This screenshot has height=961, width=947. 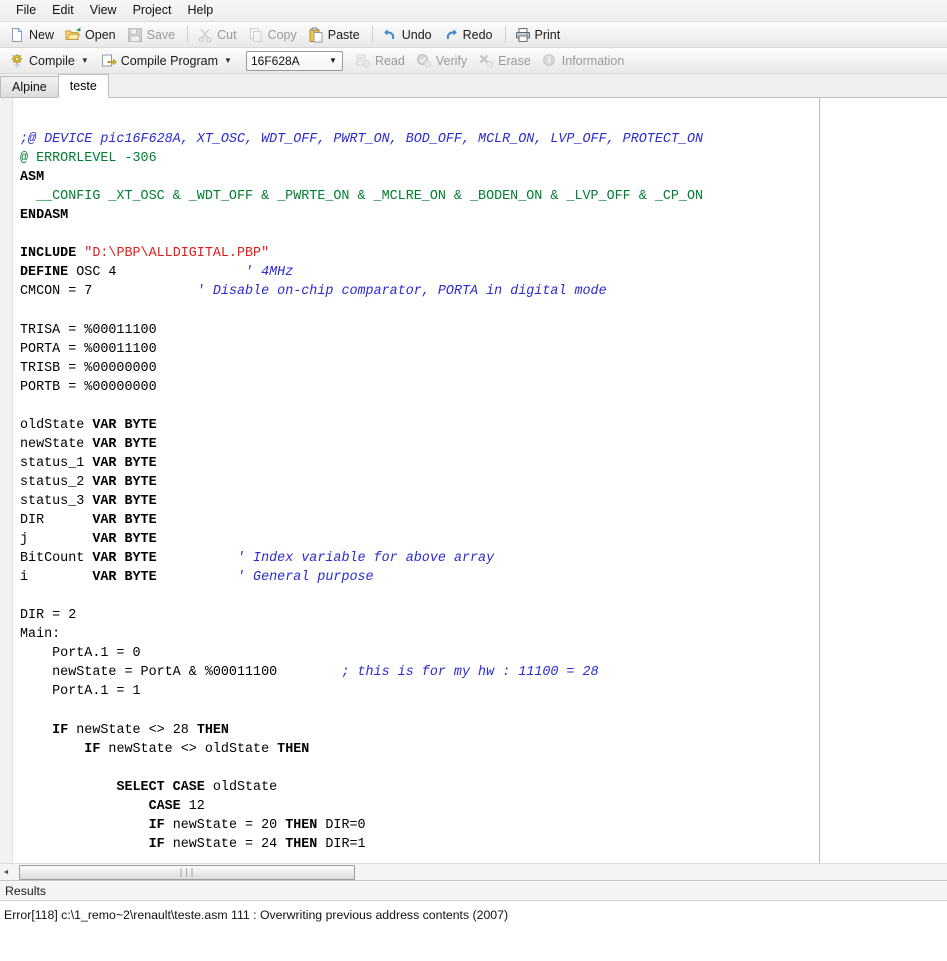 What do you see at coordinates (63, 10) in the screenshot?
I see `menu-edit: Edit` at bounding box center [63, 10].